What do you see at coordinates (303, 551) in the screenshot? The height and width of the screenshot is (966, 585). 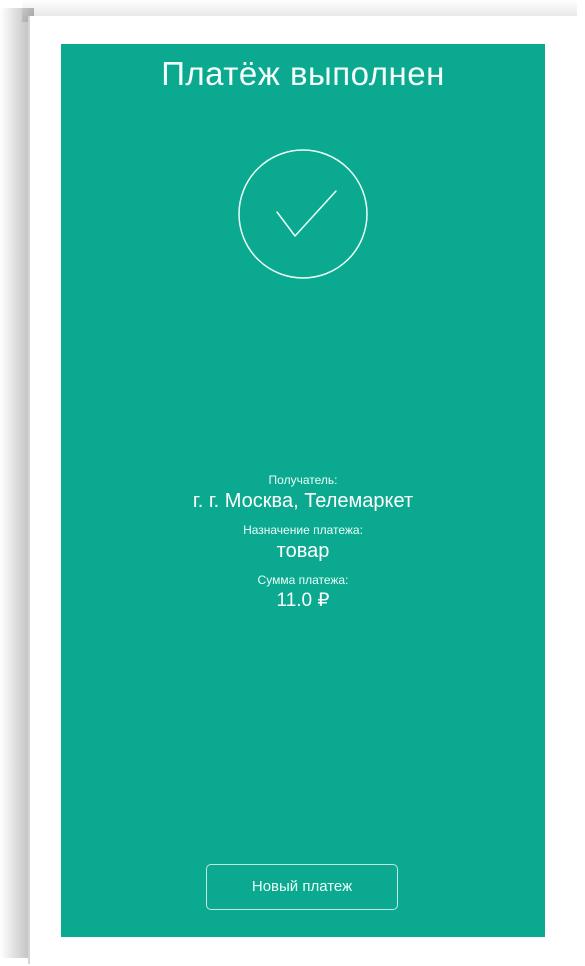 I see `purpose-value: товар` at bounding box center [303, 551].